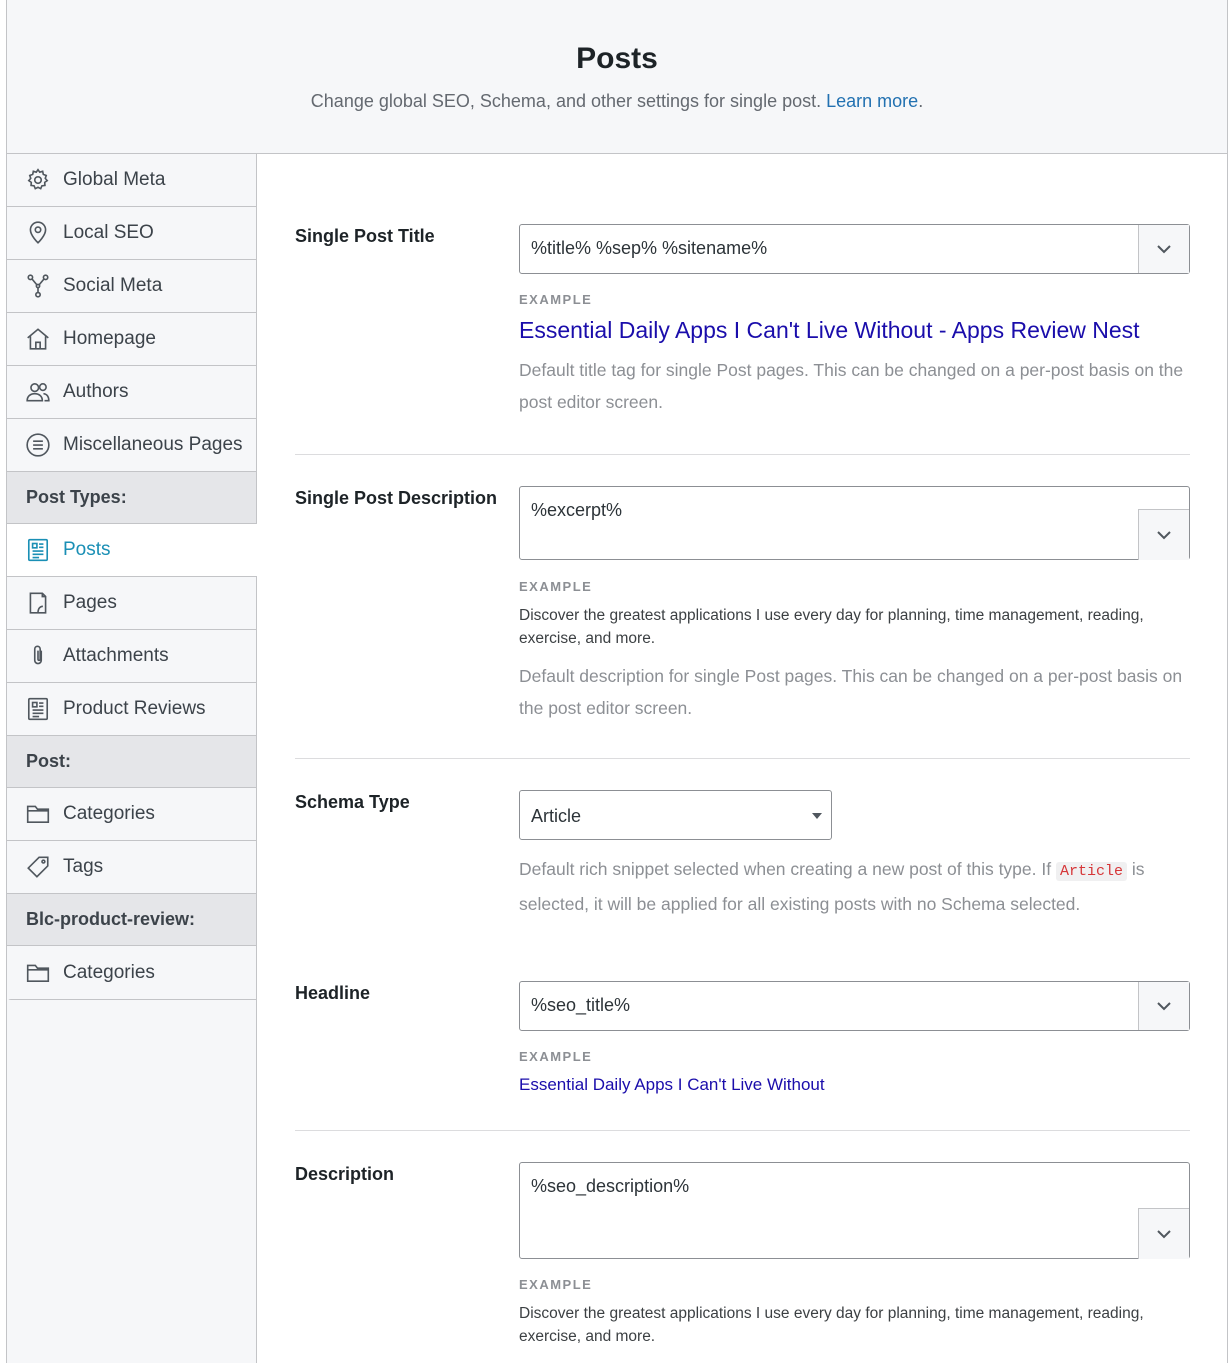 Image resolution: width=1231 pixels, height=1363 pixels. I want to click on description-template-input: %excerpt%, so click(854, 523).